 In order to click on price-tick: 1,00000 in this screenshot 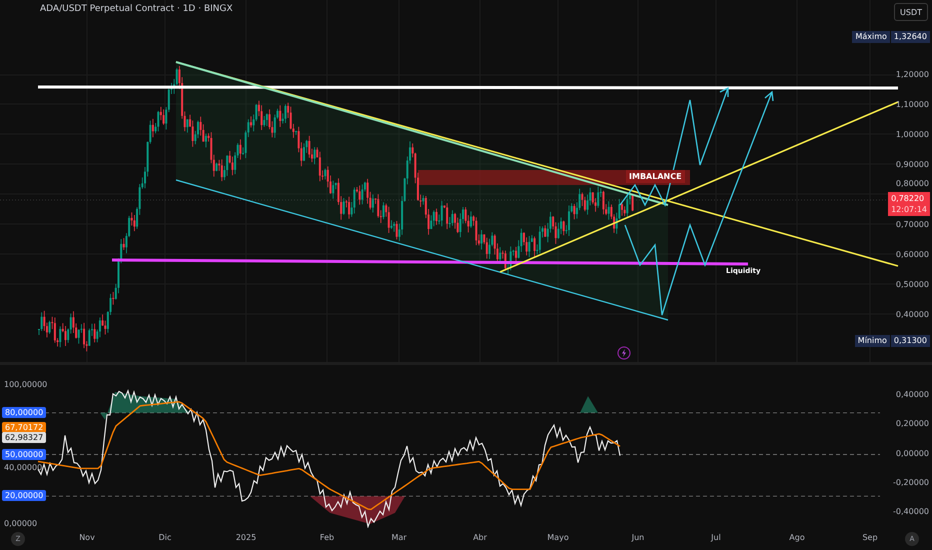, I will do `click(912, 135)`.